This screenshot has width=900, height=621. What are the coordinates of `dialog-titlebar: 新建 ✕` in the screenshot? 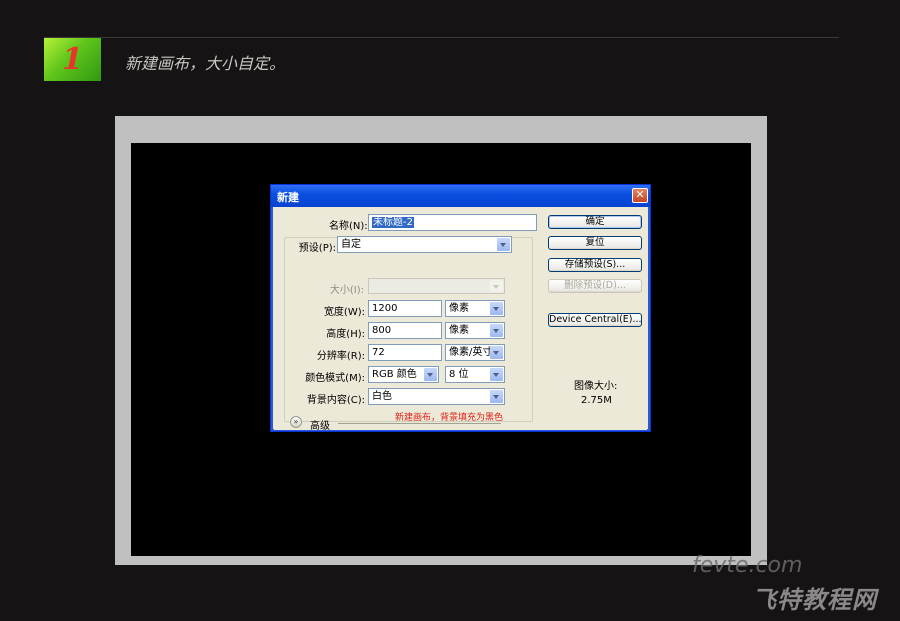 It's located at (460, 196).